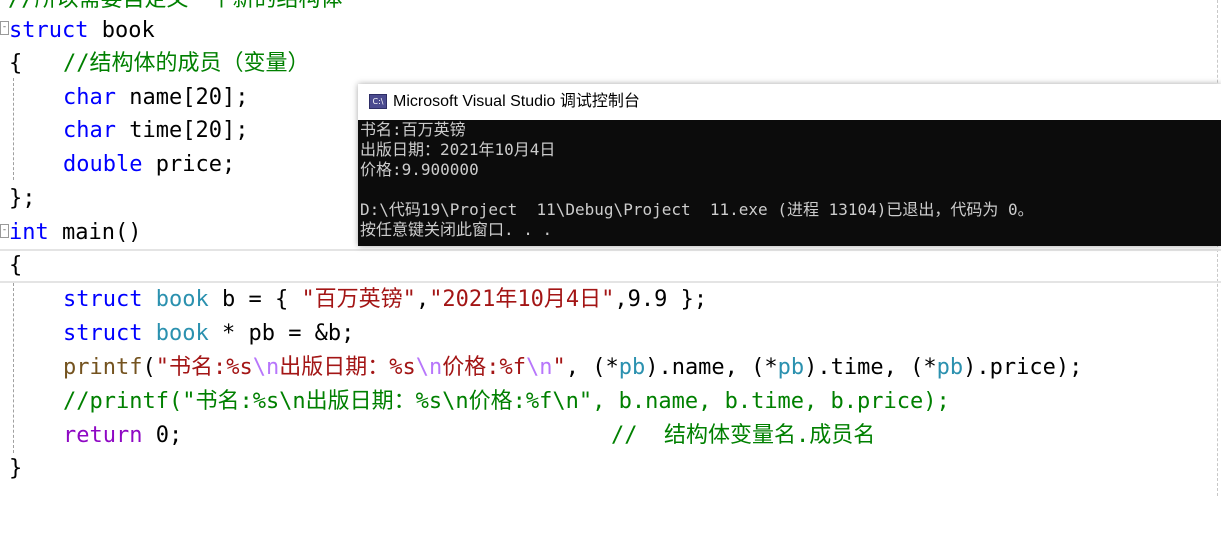 The width and height of the screenshot is (1221, 555). What do you see at coordinates (182, 97) in the screenshot?
I see `member-name-decl: name[20];` at bounding box center [182, 97].